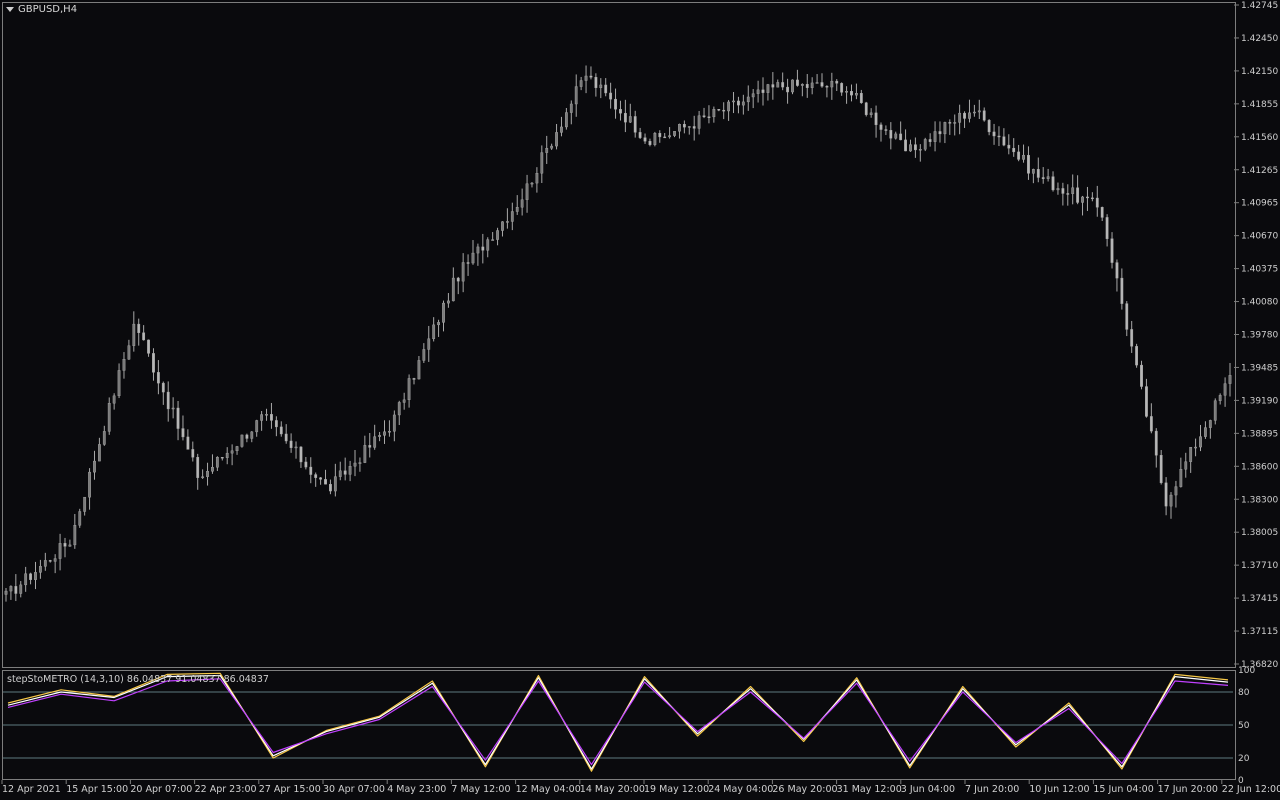  What do you see at coordinates (869, 789) in the screenshot?
I see `time-tick-label: 31 May 12:00` at bounding box center [869, 789].